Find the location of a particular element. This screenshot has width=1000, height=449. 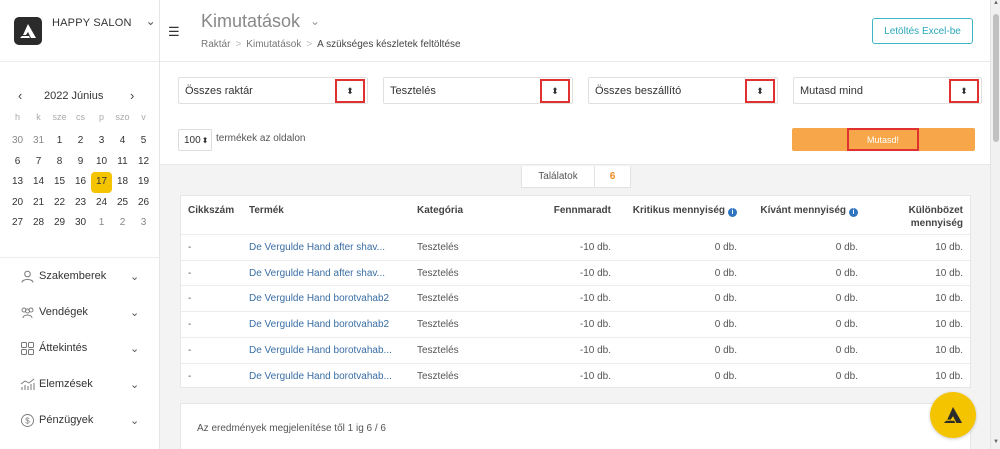

calendar-day: 31 is located at coordinates (38, 141).